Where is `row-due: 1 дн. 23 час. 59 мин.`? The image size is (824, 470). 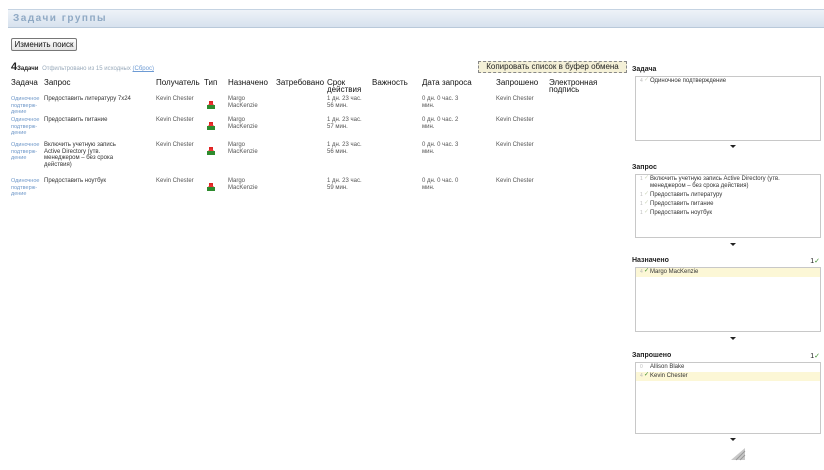
row-due: 1 дн. 23 час. 59 мин. is located at coordinates (344, 184).